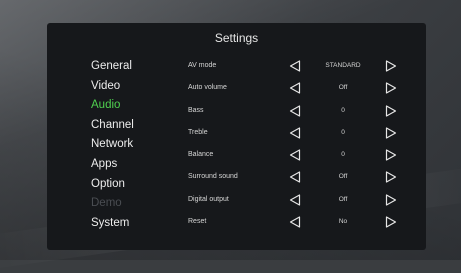 The height and width of the screenshot is (273, 461). Describe the element at coordinates (201, 155) in the screenshot. I see `setting-label: Balance` at that location.